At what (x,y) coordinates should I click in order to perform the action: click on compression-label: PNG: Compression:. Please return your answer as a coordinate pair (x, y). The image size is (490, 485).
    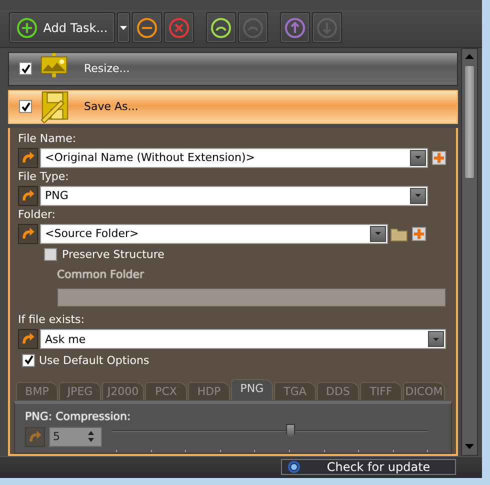
    Looking at the image, I should click on (78, 416).